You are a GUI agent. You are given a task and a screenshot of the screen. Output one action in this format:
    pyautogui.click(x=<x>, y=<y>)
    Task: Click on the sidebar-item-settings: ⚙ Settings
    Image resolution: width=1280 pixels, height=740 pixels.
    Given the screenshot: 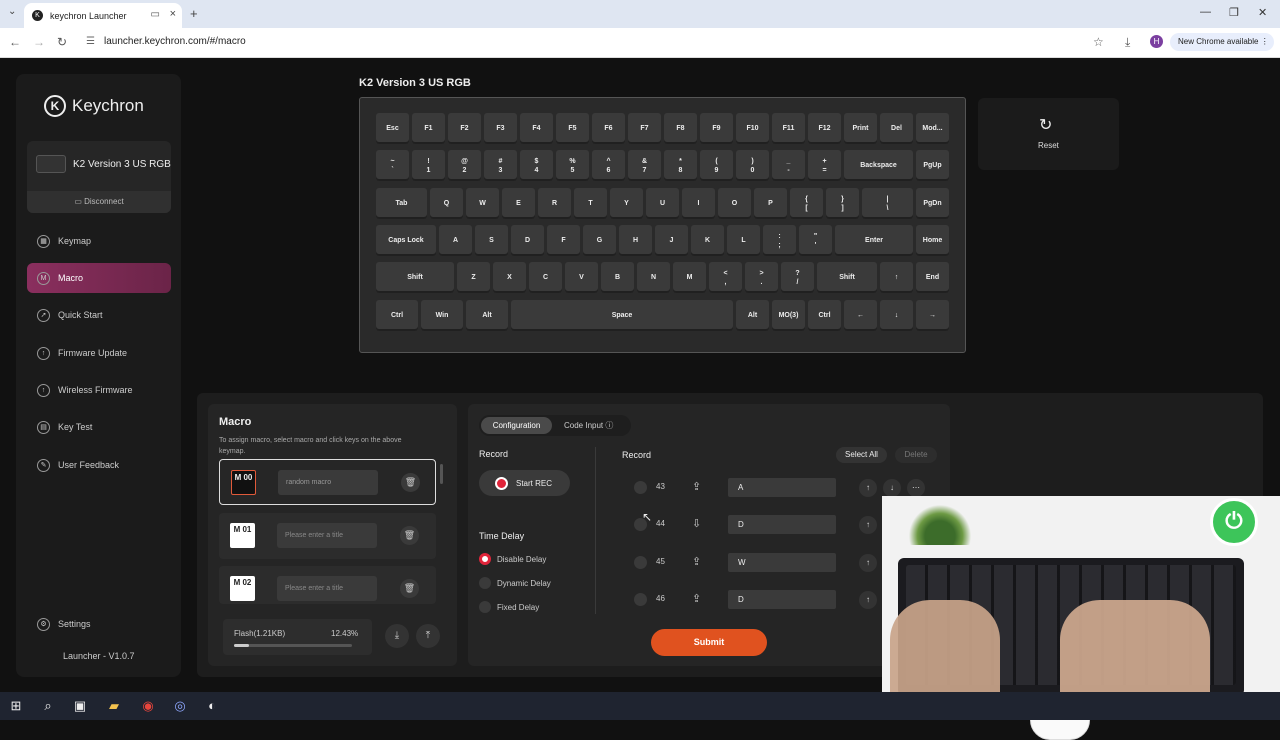 What is the action you would take?
    pyautogui.click(x=99, y=624)
    